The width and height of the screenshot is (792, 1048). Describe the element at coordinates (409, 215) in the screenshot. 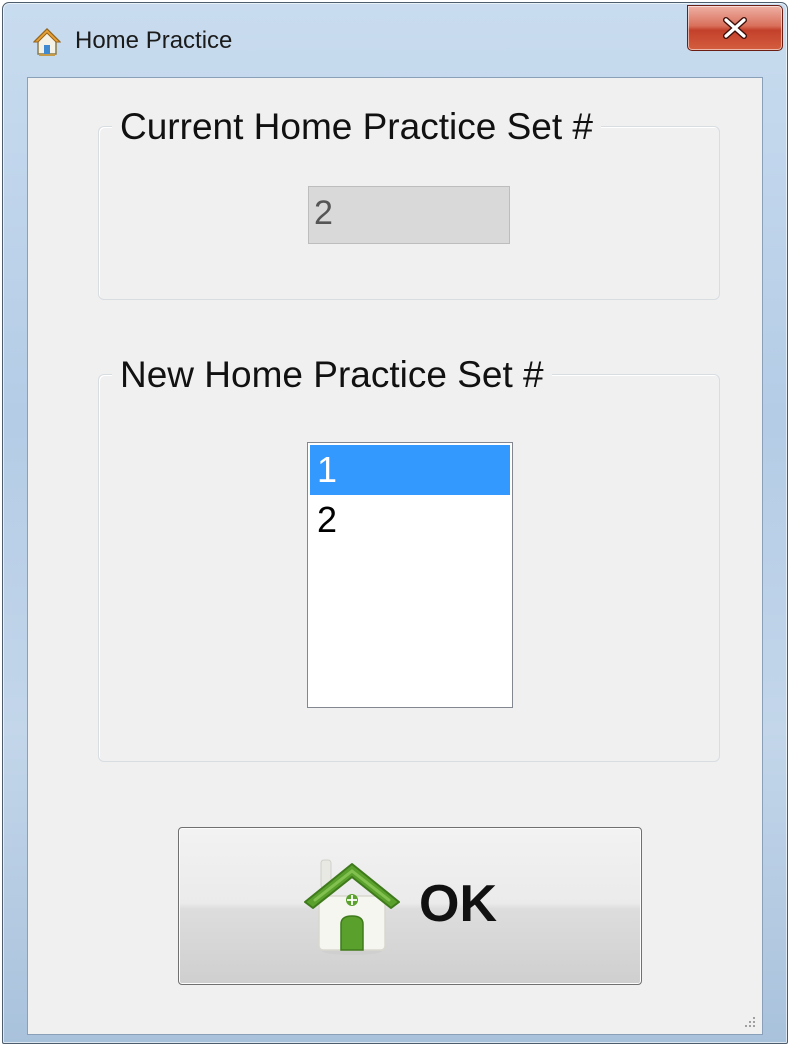

I see `current-set-field: 2` at that location.